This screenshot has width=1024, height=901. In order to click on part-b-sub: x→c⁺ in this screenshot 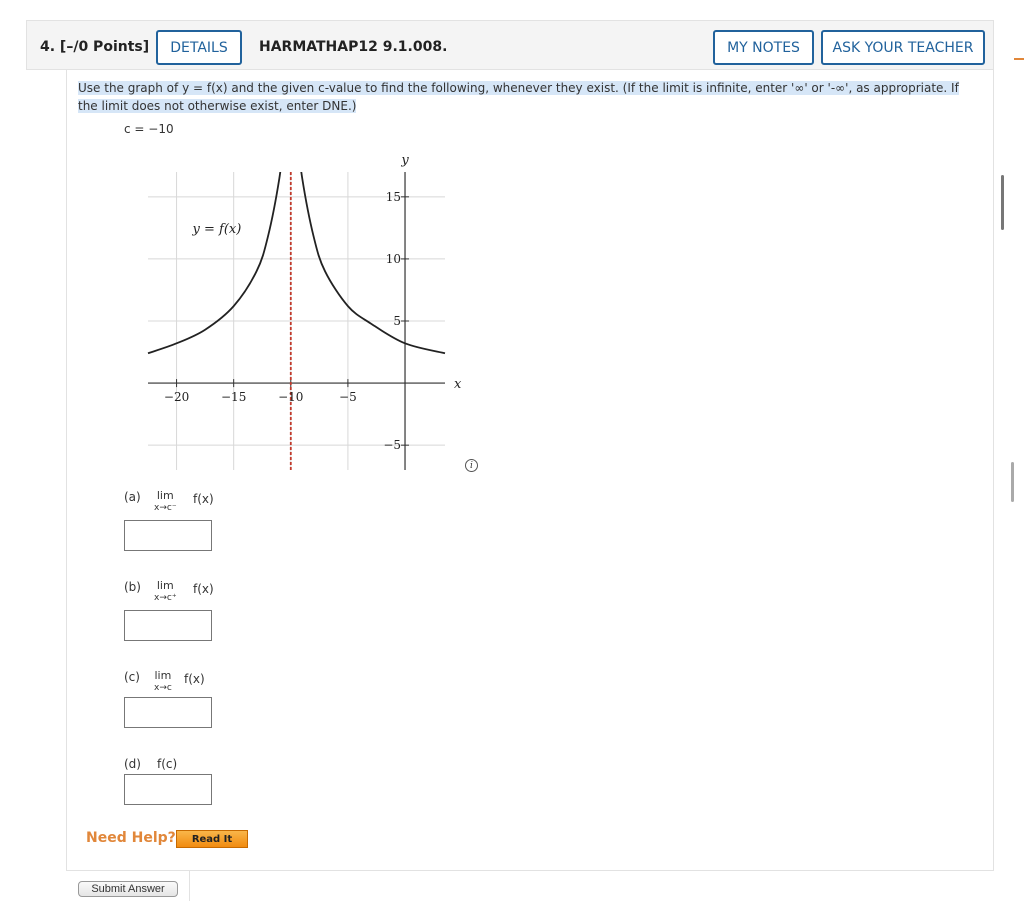, I will do `click(165, 598)`.